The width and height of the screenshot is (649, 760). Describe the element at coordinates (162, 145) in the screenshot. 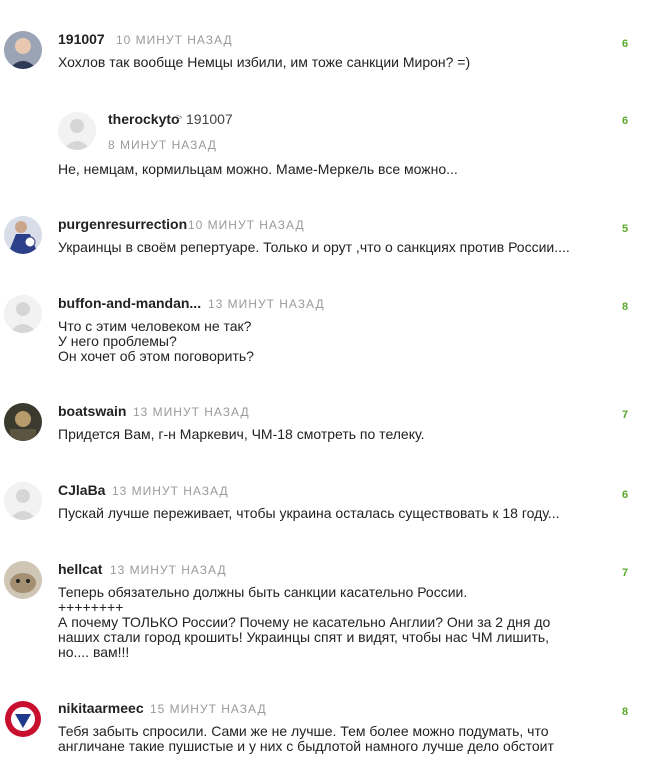

I see `comment-timestamp: 8 МИНУТ НАЗАД` at that location.